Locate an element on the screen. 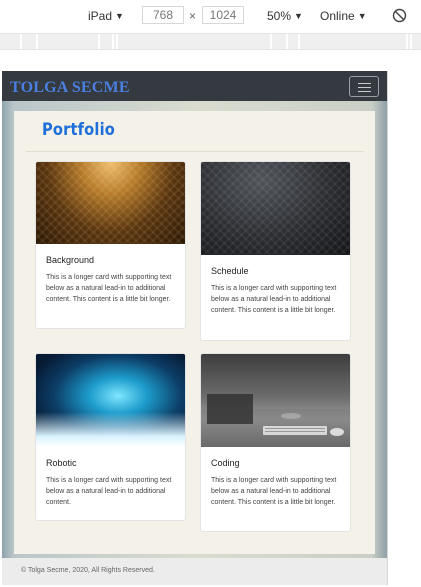  height-input: 1024 is located at coordinates (223, 15).